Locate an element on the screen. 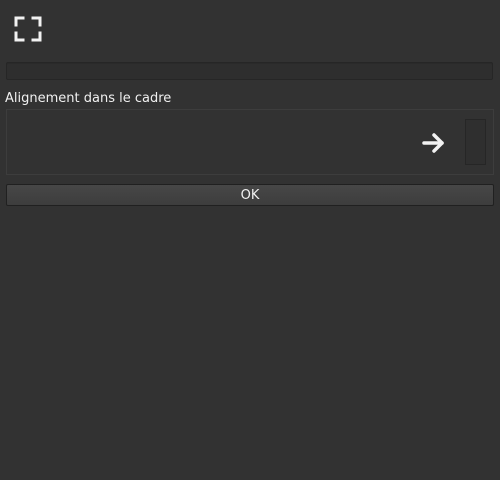  alignment-arrow-button is located at coordinates (434, 143).